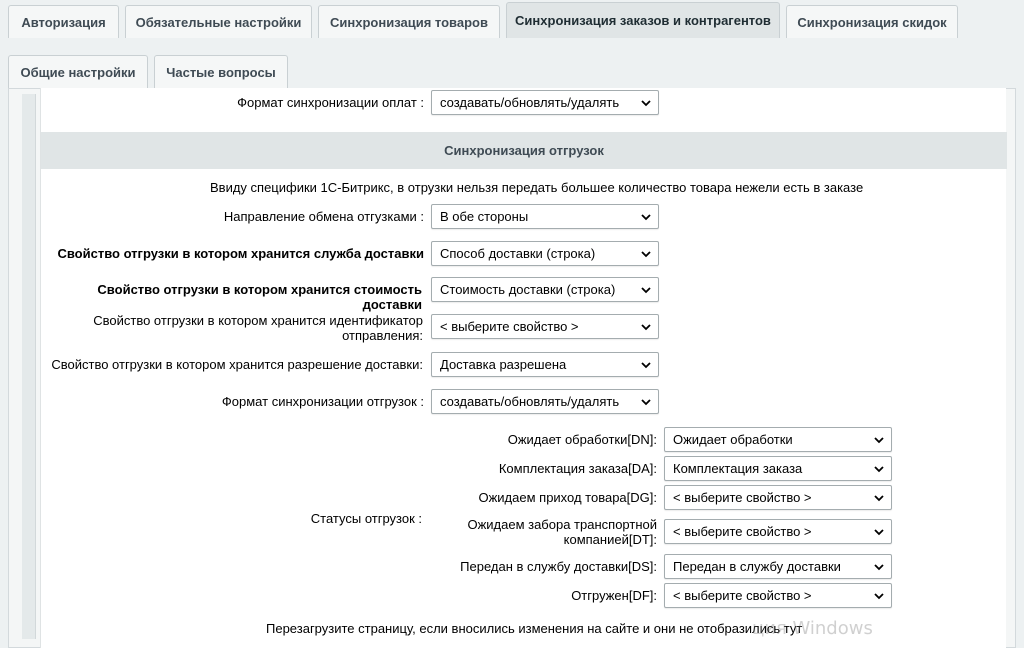  I want to click on tab-products-sync: Синхронизация товаров, so click(409, 21).